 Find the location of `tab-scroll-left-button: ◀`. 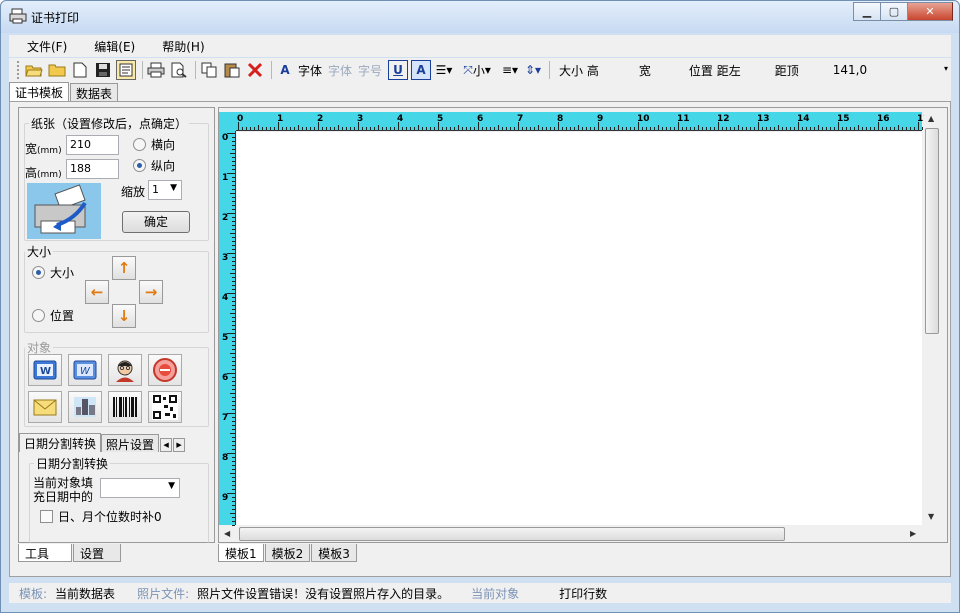

tab-scroll-left-button: ◀ is located at coordinates (166, 445).